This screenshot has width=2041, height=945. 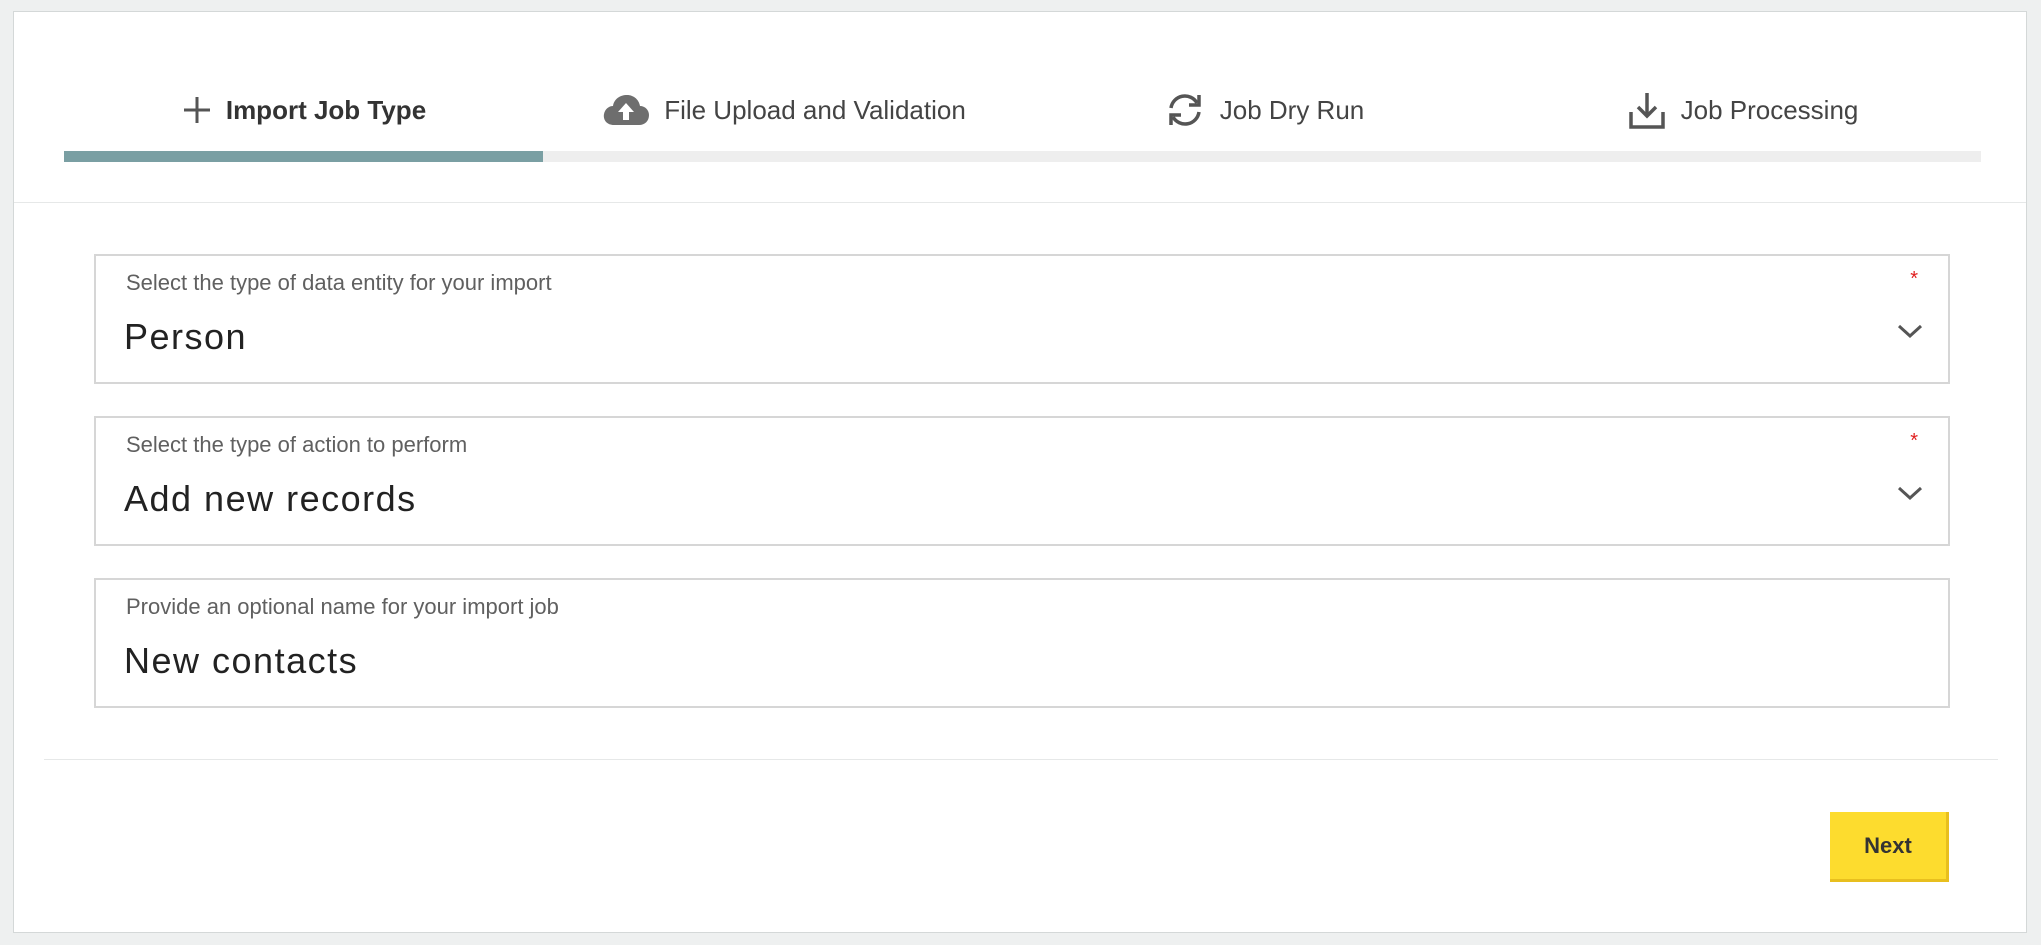 What do you see at coordinates (1769, 109) in the screenshot?
I see `step-label: Job Processing` at bounding box center [1769, 109].